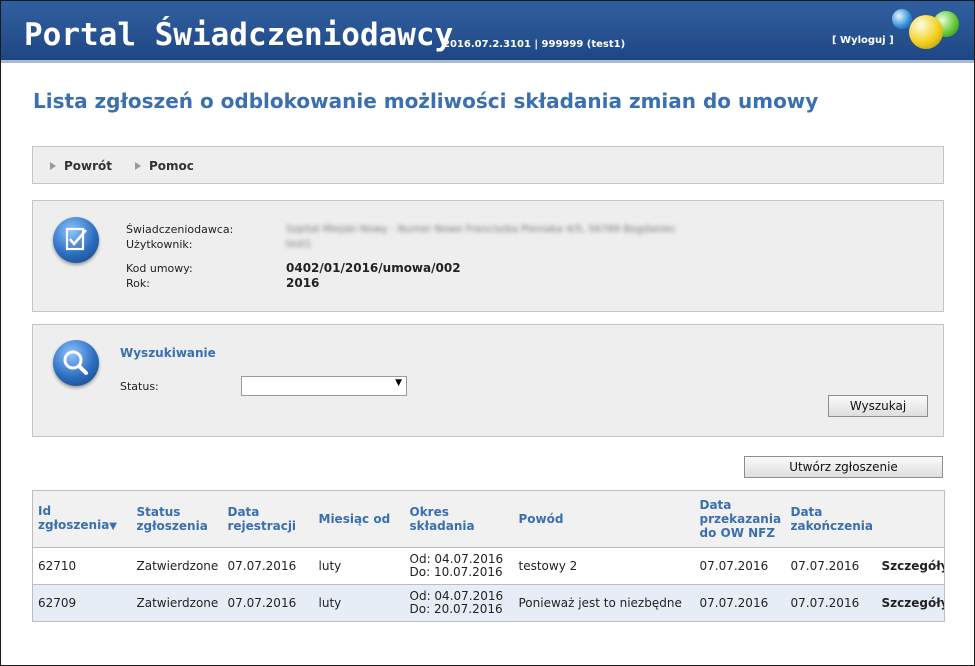  What do you see at coordinates (604, 519) in the screenshot?
I see `column-header-reason: Powód` at bounding box center [604, 519].